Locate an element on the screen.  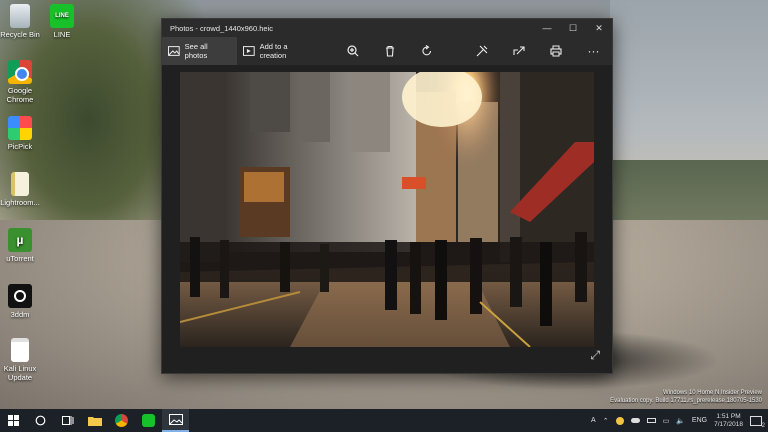
close-button: ✕ is located at coordinates (599, 28).